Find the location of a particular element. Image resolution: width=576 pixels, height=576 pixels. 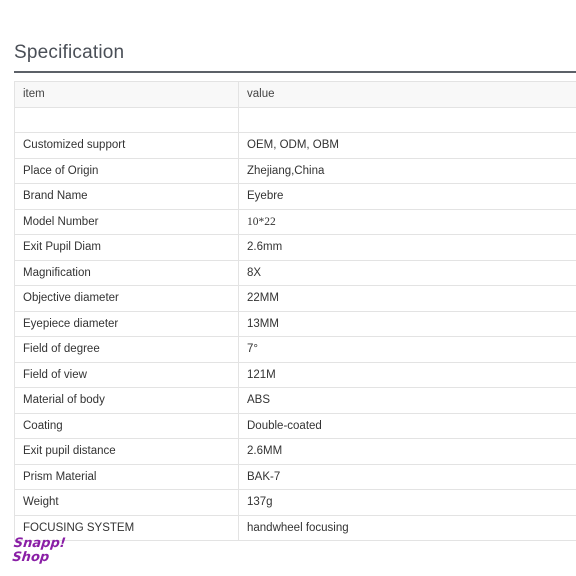

row-item-label: Field of degree is located at coordinates (126, 349).